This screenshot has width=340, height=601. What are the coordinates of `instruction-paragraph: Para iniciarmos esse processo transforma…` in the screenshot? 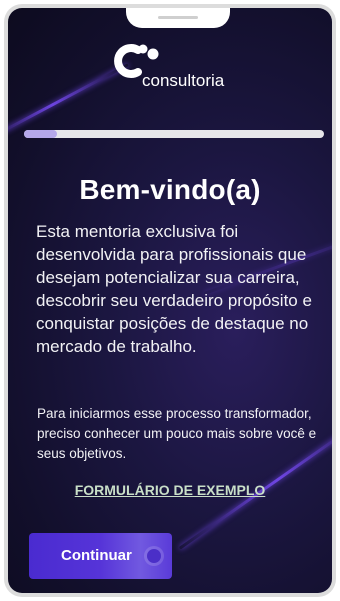 It's located at (177, 433).